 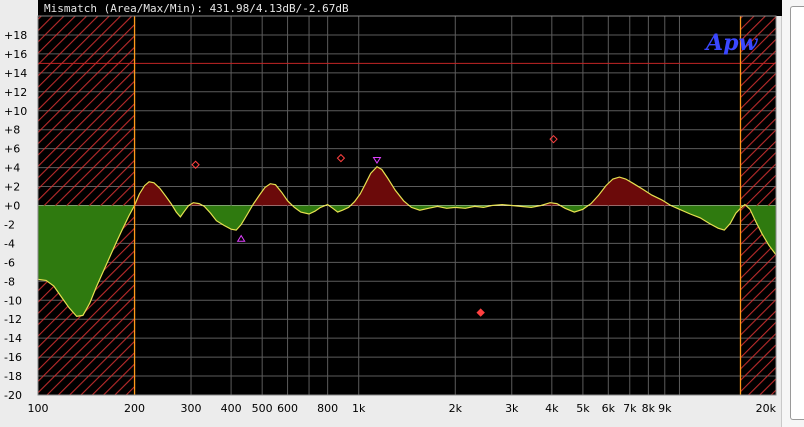 I want to click on y-tick-label: +2, so click(x=12, y=187).